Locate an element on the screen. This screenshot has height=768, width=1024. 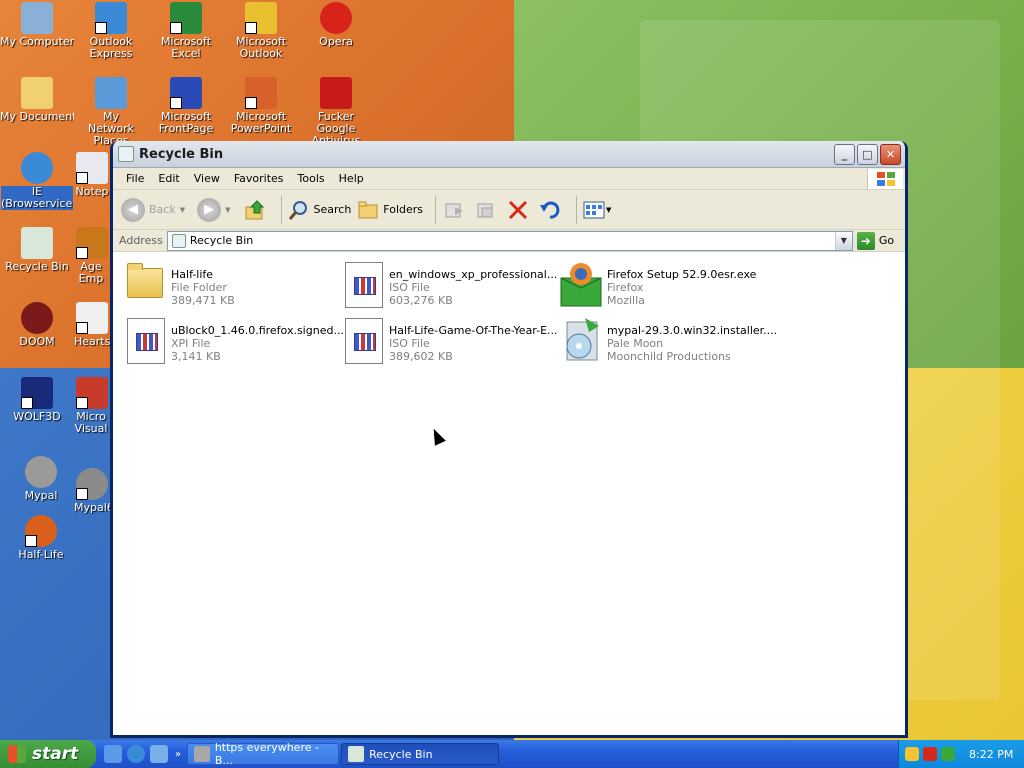
title-bar: Recycle Bin _ □ ✕ is located at coordinates (509, 154).